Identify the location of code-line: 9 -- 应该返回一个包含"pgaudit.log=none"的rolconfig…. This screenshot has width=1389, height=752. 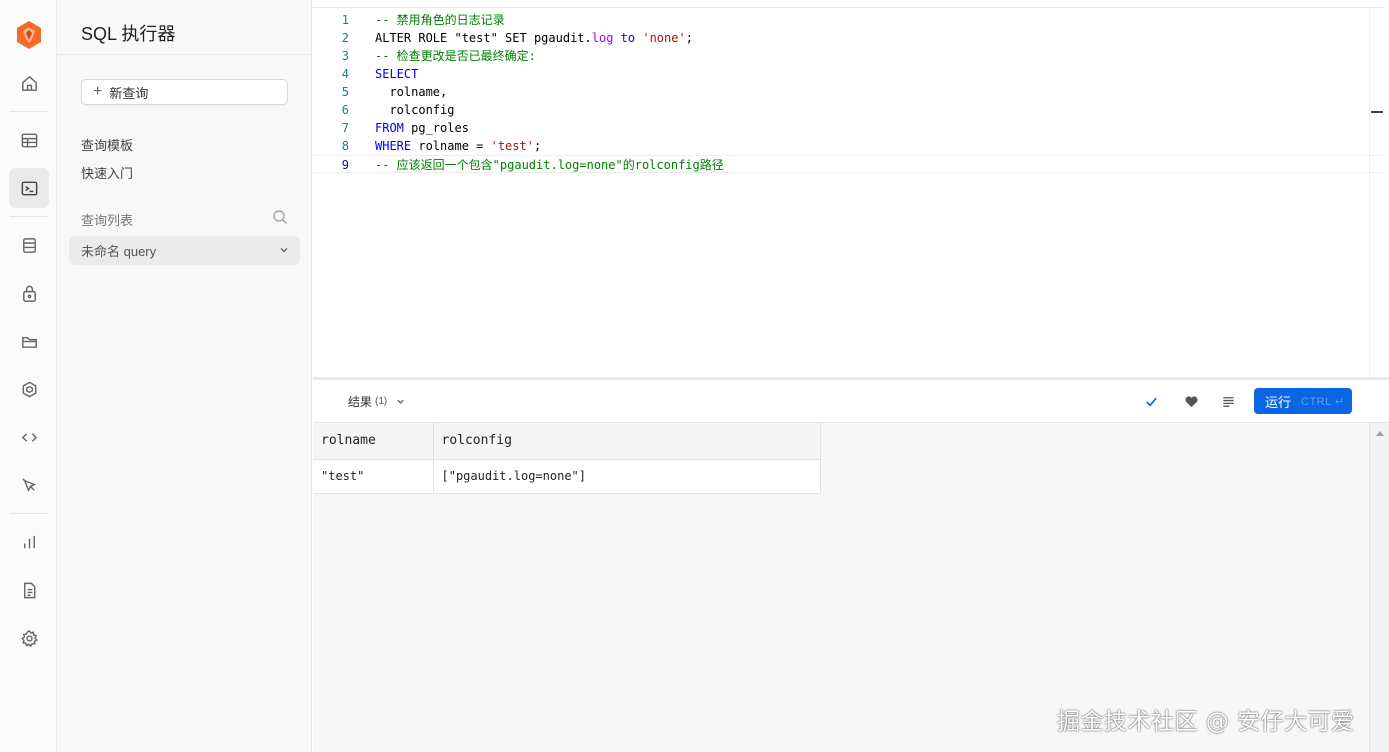
(848, 164).